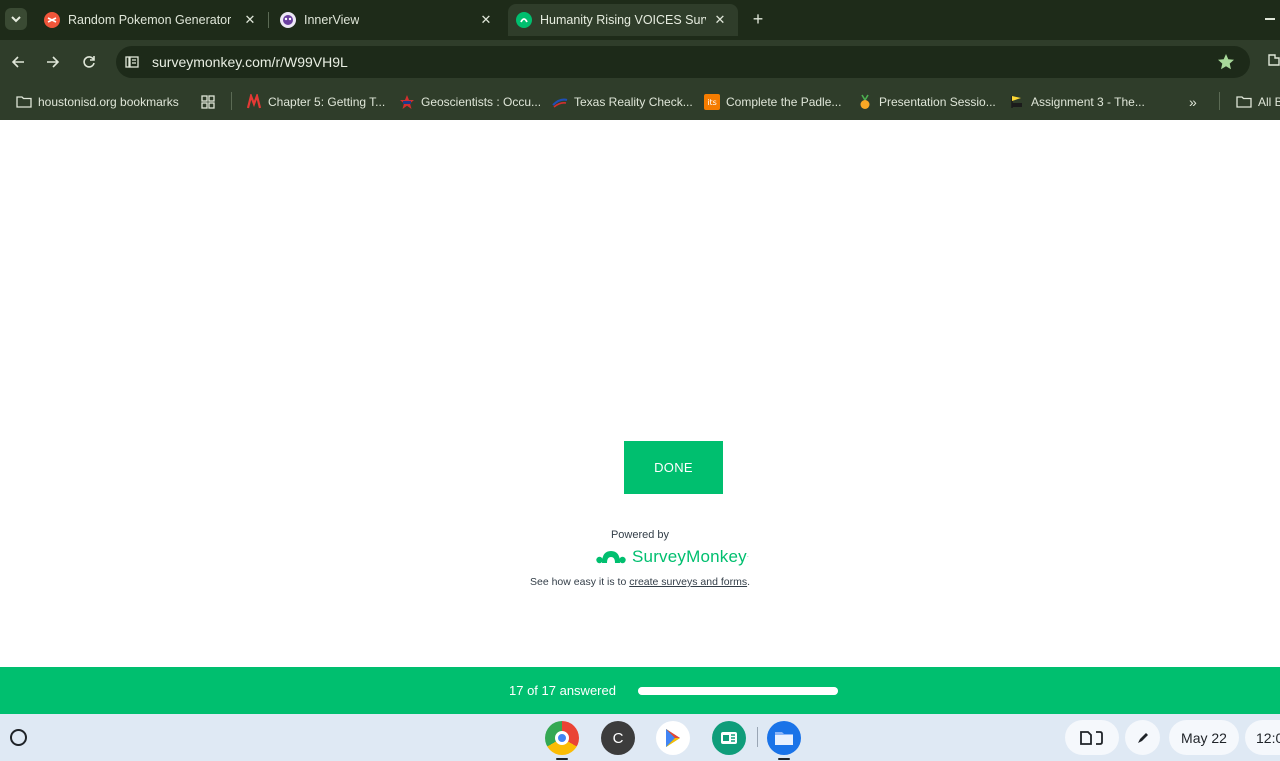 The width and height of the screenshot is (1280, 761). I want to click on tab-title: Random Pokemon Generator, so click(150, 20).